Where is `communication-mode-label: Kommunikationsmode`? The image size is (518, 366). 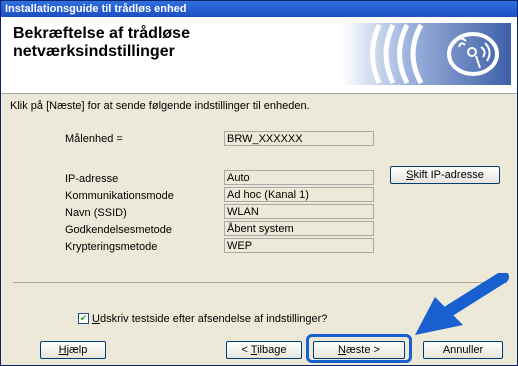 communication-mode-label: Kommunikationsmode is located at coordinates (119, 196).